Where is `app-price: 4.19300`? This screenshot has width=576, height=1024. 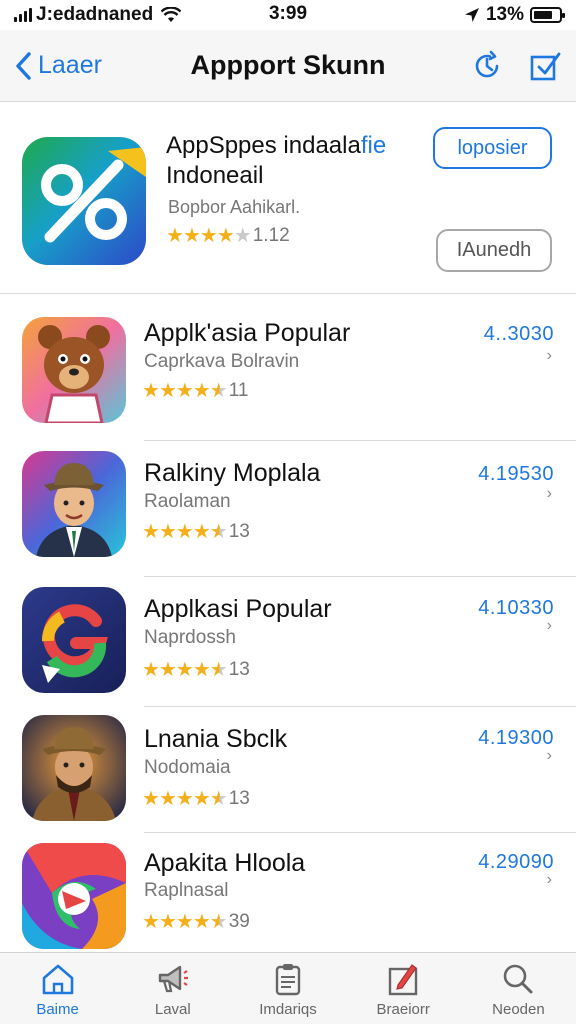 app-price: 4.19300 is located at coordinates (516, 738).